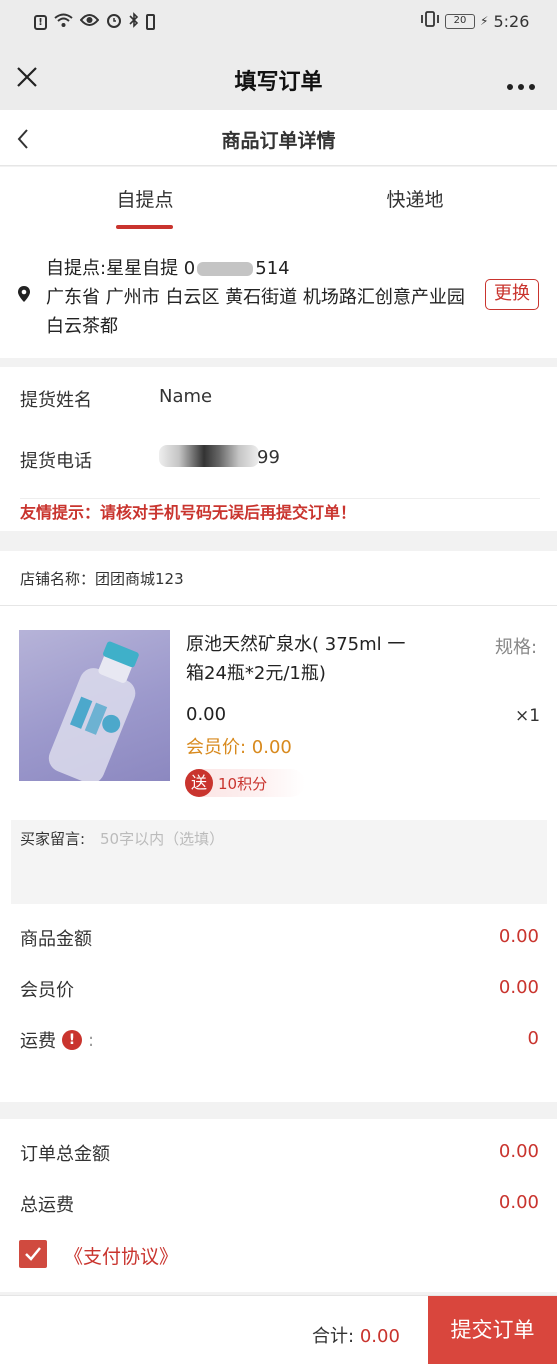  I want to click on status-bar: ! 20 ⚡ 5:26, so click(278, 22).